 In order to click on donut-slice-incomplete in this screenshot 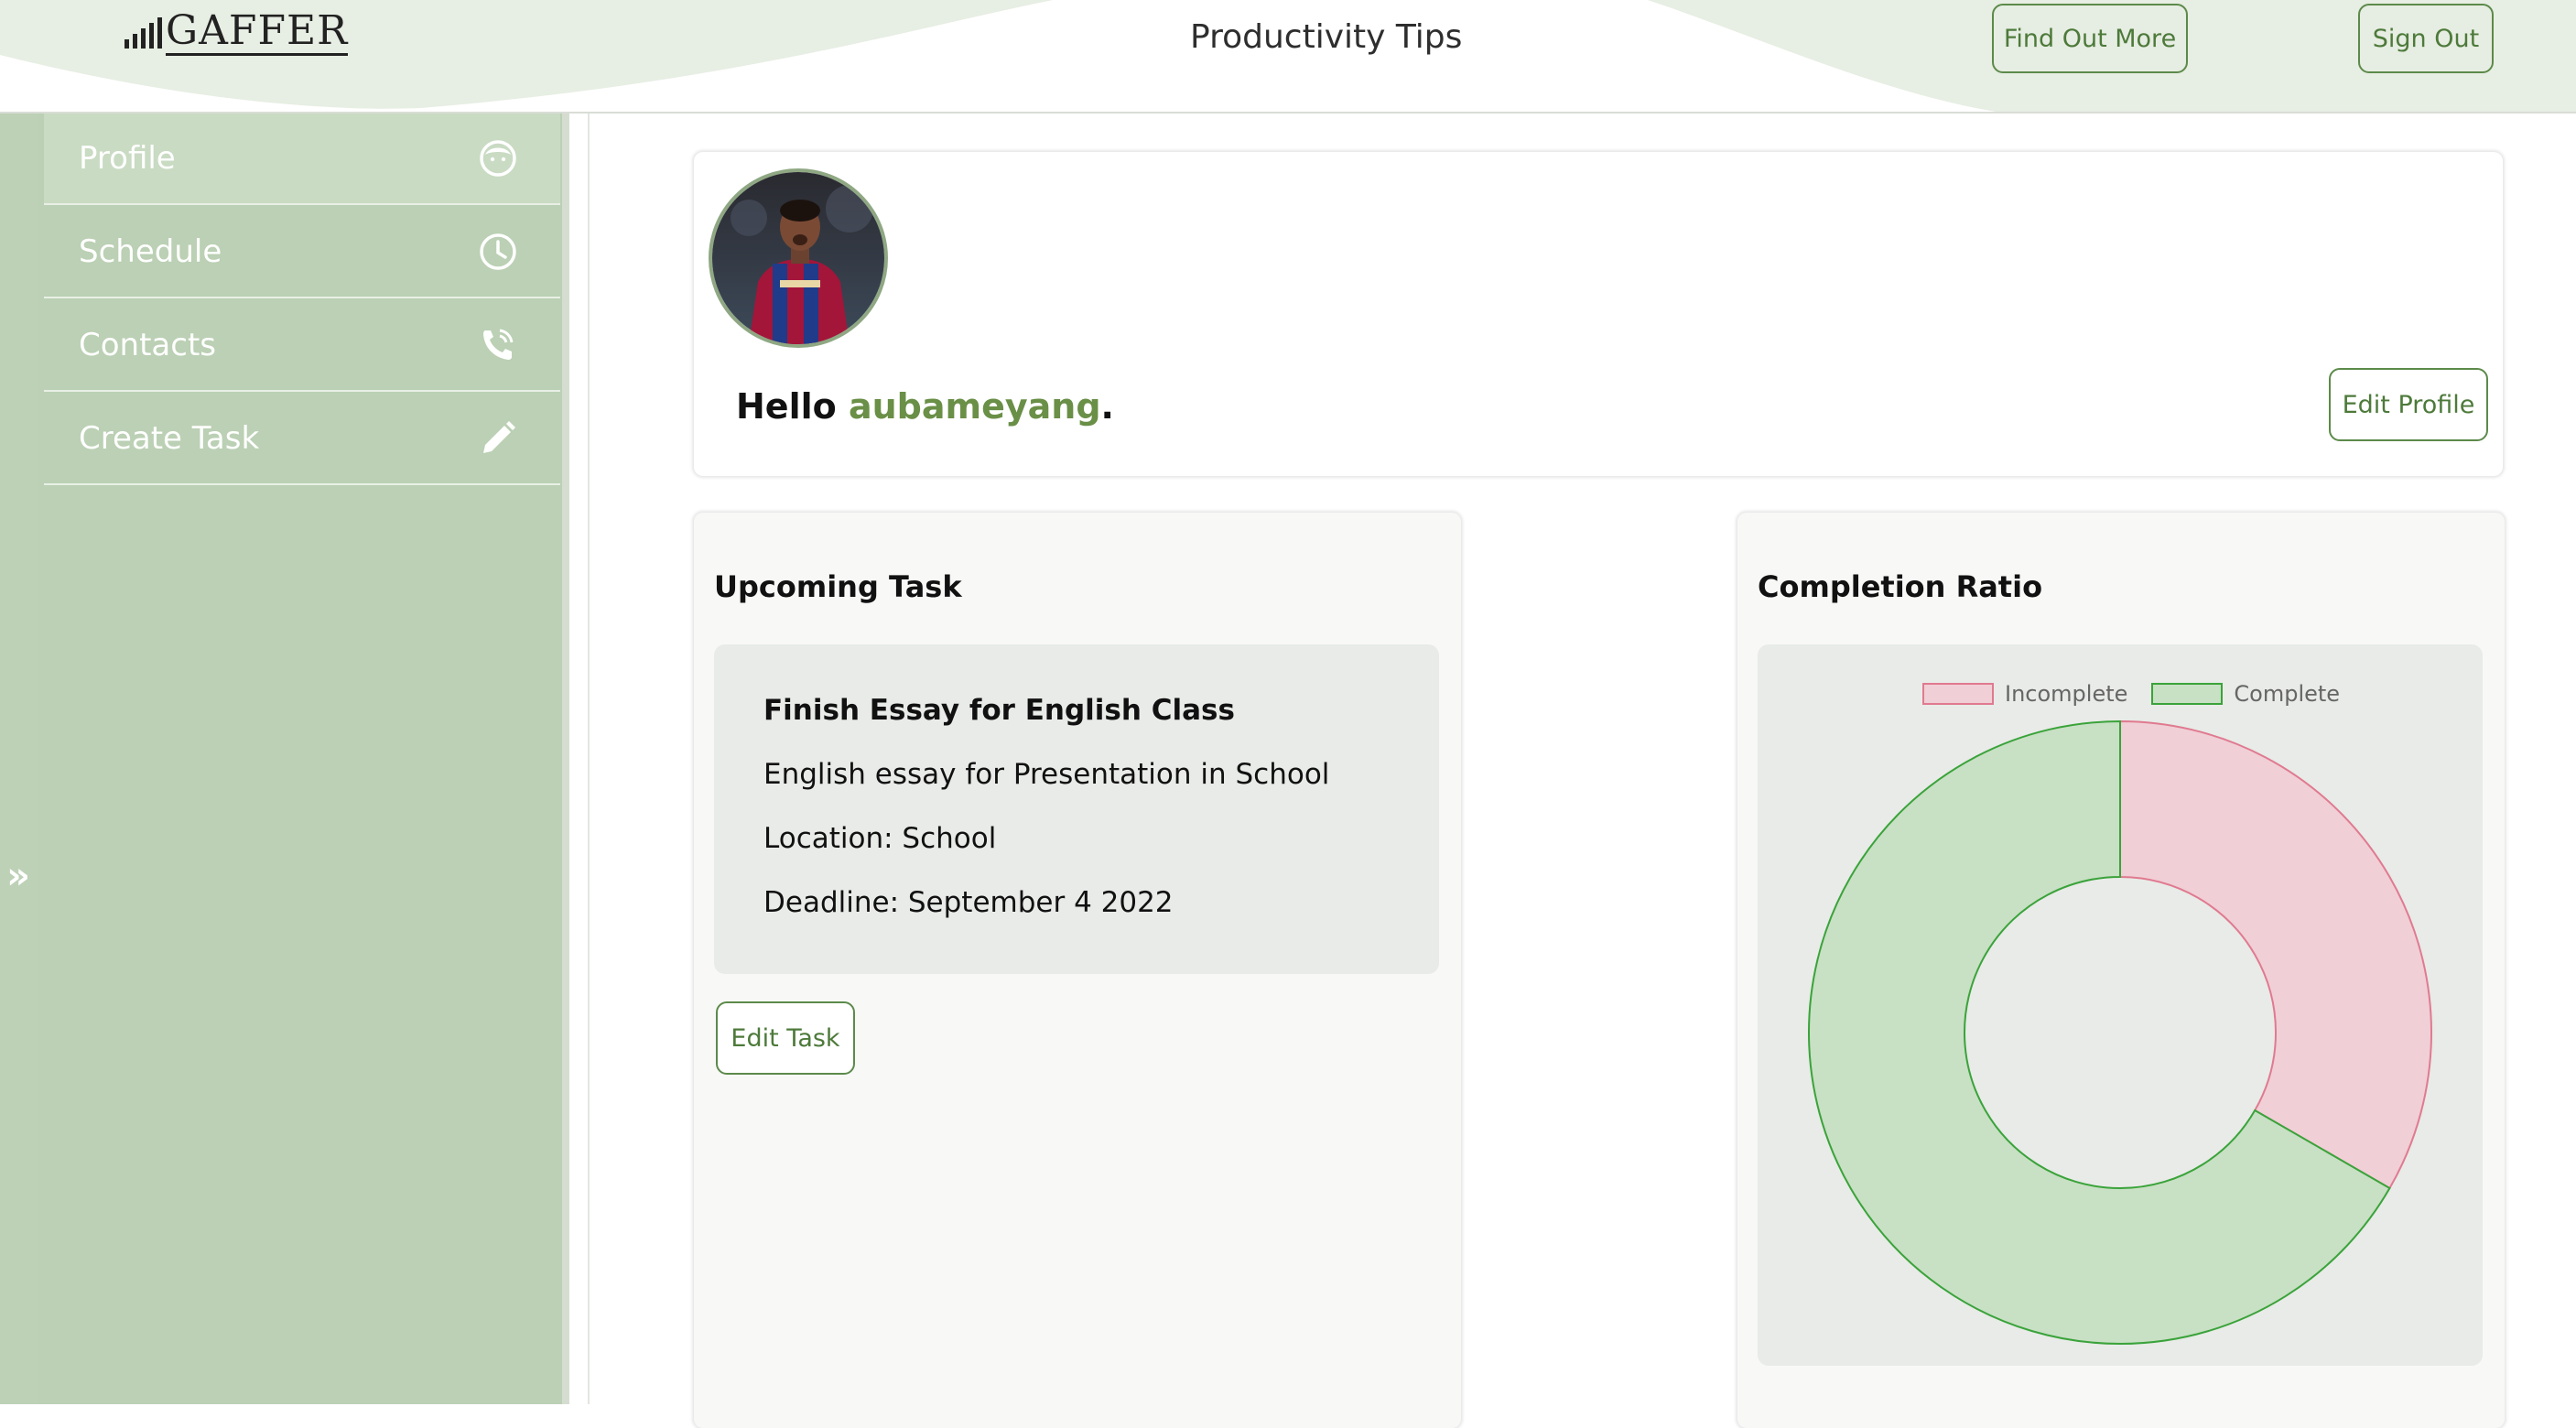, I will do `click(2276, 954)`.